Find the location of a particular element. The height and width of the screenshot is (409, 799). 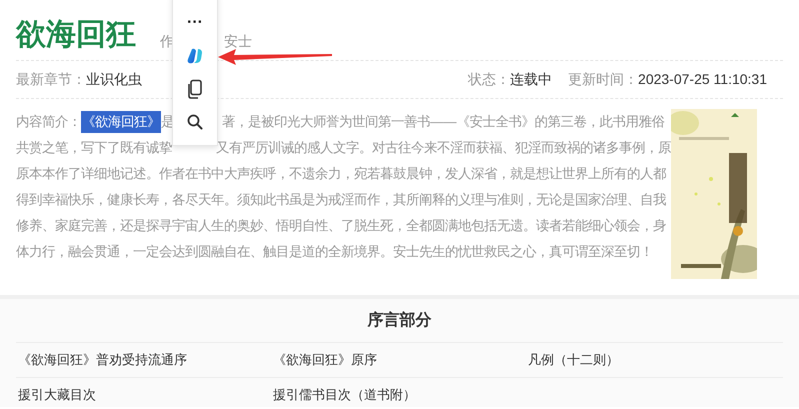

intro-text: 著，是被印光大师誉为世间第一善书——《安士全书》的第三卷，此书用雅俗 is located at coordinates (443, 122).